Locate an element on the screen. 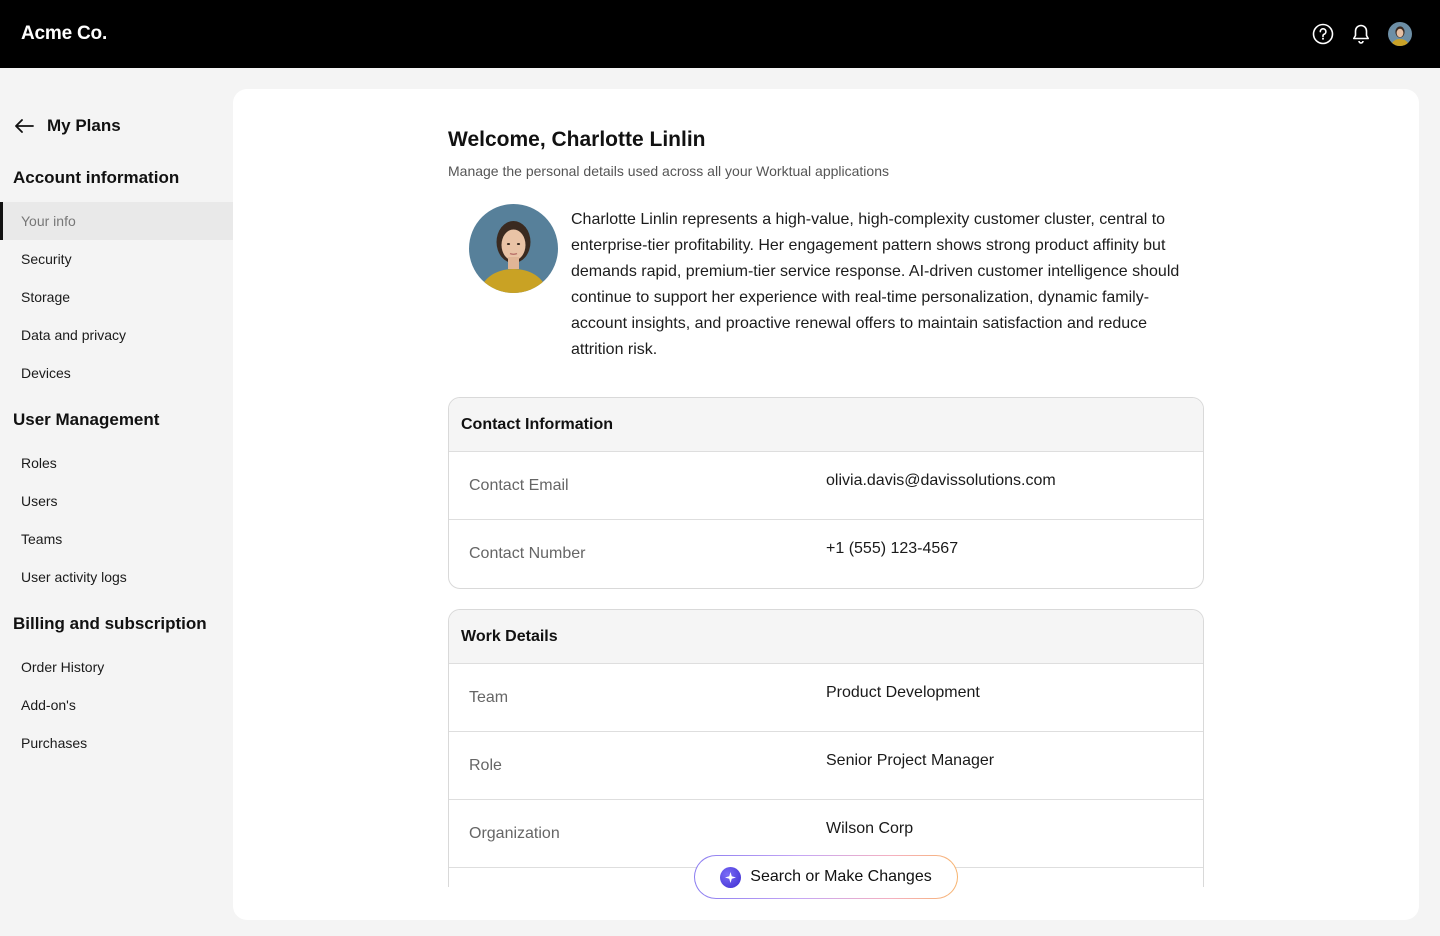  sidebar-item-teams: Teams is located at coordinates (116, 539).